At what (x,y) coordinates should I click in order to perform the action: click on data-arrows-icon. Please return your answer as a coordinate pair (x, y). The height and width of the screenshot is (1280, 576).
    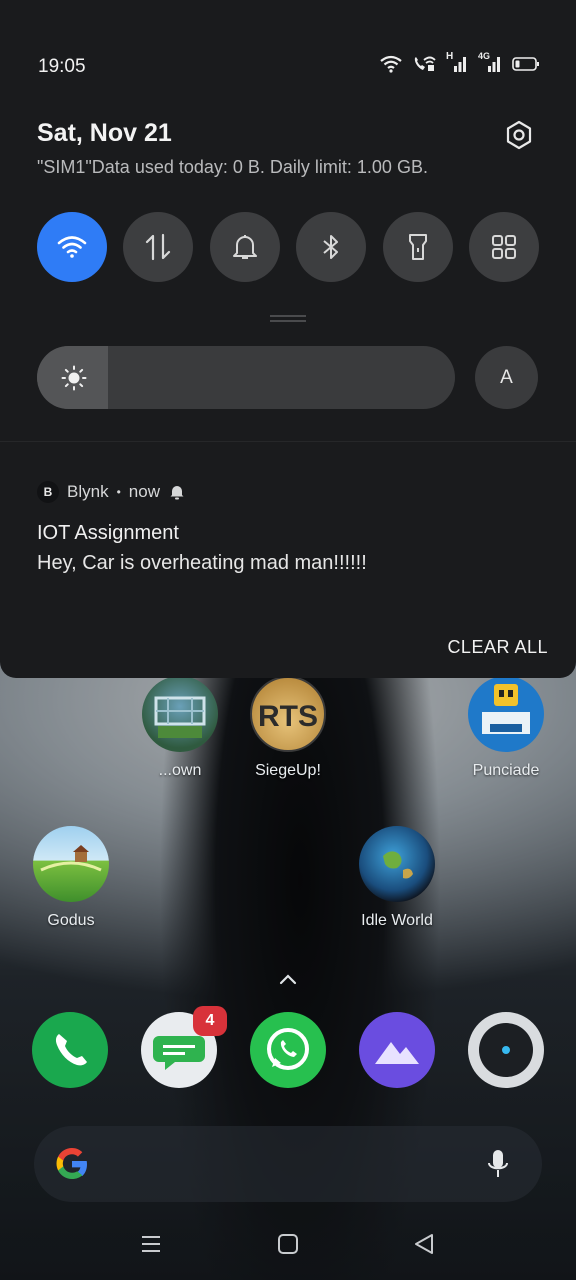
    Looking at the image, I should click on (158, 247).